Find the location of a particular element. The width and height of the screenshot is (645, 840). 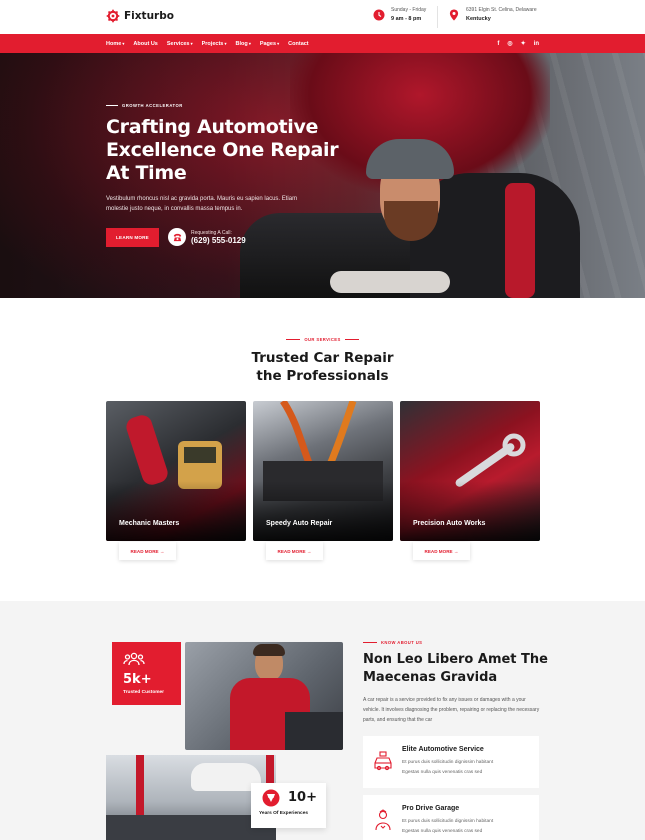

mechanic-strap-decor is located at coordinates (520, 240).